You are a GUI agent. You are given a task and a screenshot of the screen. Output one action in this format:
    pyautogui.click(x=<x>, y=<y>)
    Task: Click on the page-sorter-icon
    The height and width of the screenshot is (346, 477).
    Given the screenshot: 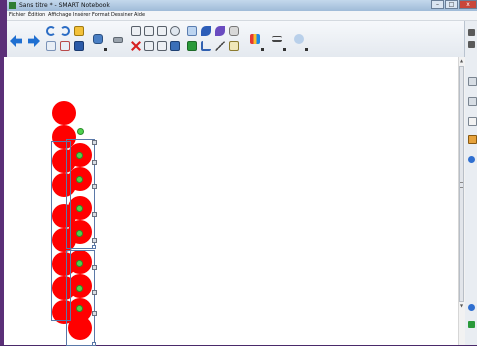 What is the action you would take?
    pyautogui.click(x=175, y=46)
    